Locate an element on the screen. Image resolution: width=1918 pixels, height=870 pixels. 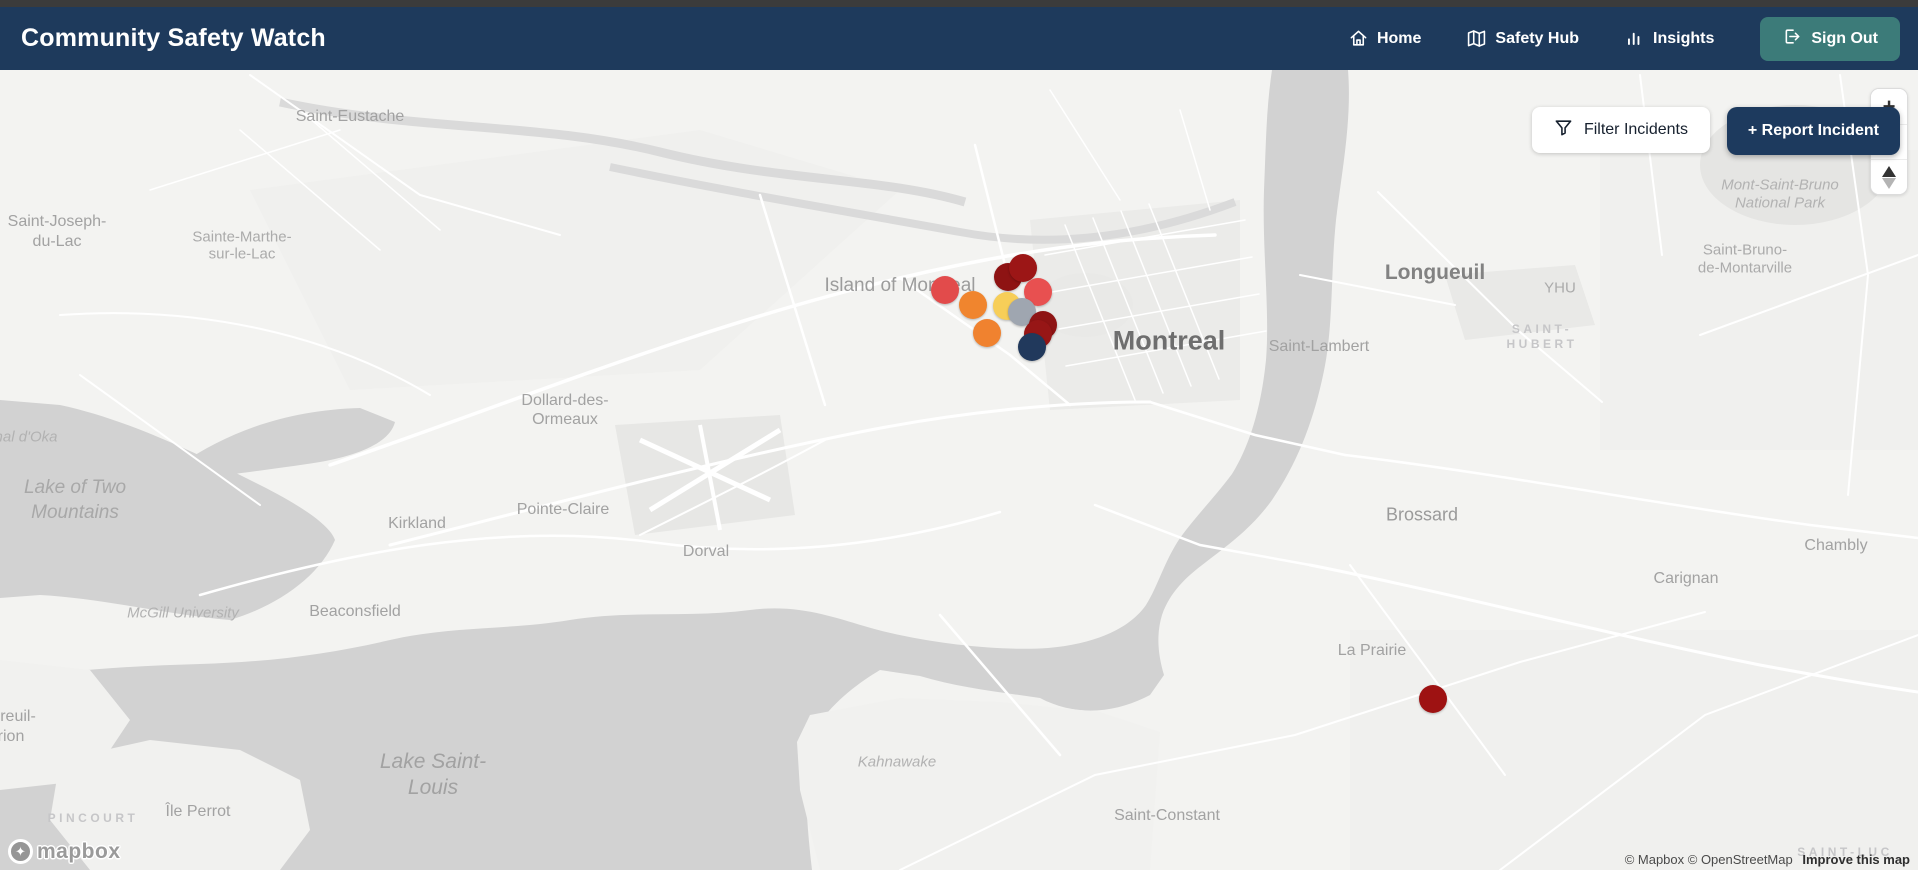
map-icon is located at coordinates (1476, 38).